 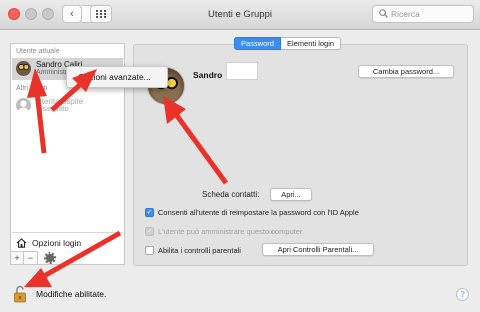 What do you see at coordinates (257, 43) in the screenshot?
I see `tab-password: Password` at bounding box center [257, 43].